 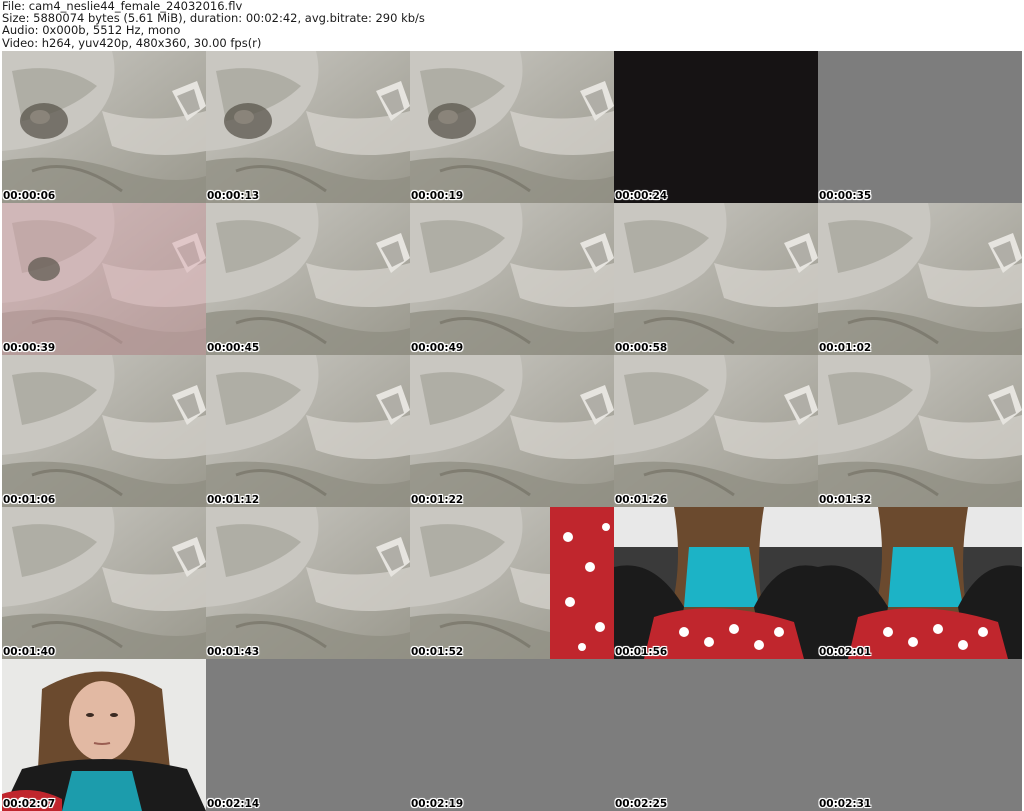 I want to click on thumbnail-frame: 00:01:12, so click(x=308, y=431).